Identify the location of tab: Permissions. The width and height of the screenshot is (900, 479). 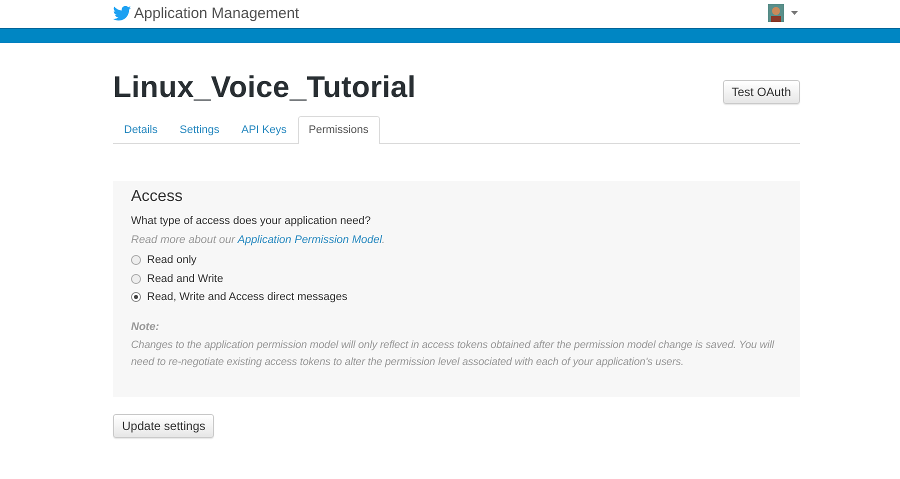
(339, 130).